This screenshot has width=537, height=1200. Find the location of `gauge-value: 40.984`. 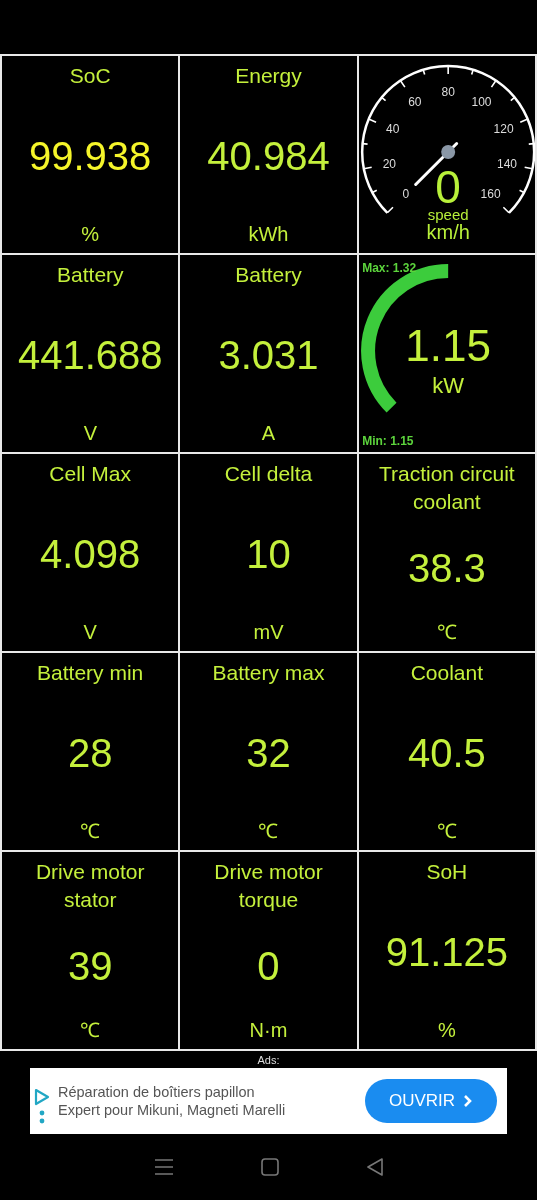

gauge-value: 40.984 is located at coordinates (268, 155).